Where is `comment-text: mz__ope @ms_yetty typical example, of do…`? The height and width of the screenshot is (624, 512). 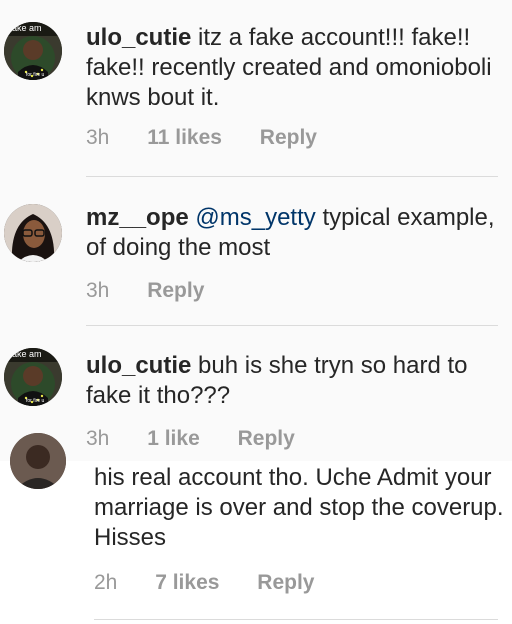
comment-text: mz__ope @ms_yetty typical example, of do… is located at coordinates (295, 233).